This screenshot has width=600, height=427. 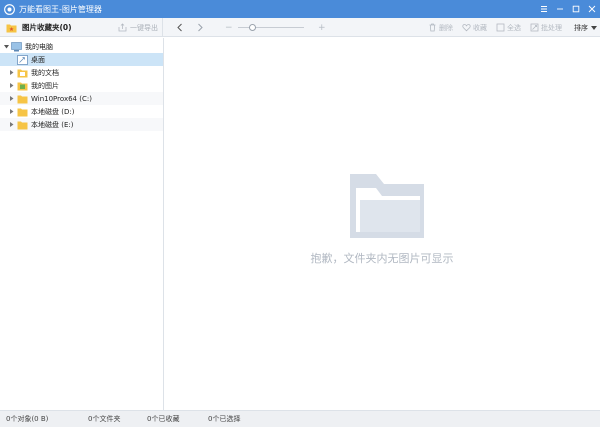 I want to click on select-all-label: 全选, so click(x=514, y=27).